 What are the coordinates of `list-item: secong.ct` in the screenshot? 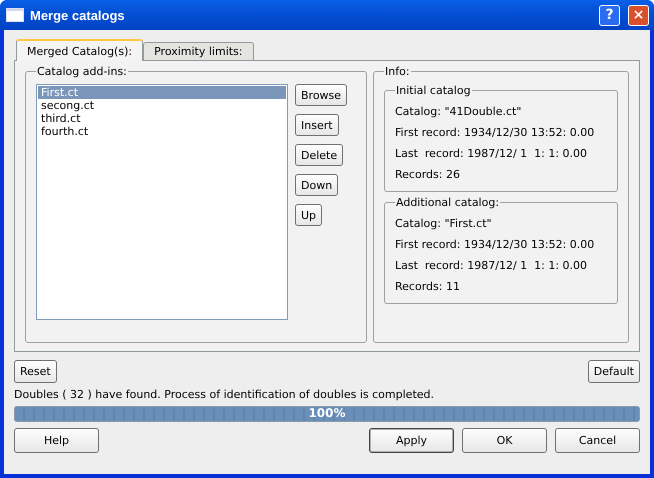 It's located at (162, 105).